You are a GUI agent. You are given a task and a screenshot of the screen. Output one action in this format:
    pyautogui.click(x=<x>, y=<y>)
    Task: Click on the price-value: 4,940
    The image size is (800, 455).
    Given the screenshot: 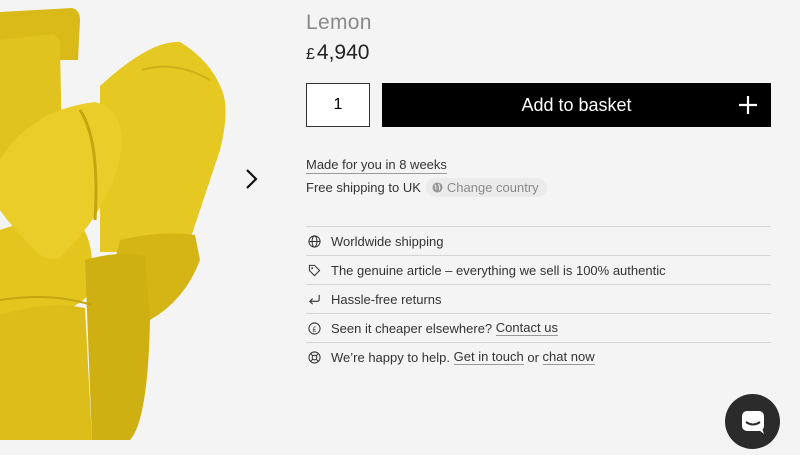 What is the action you would take?
    pyautogui.click(x=343, y=52)
    